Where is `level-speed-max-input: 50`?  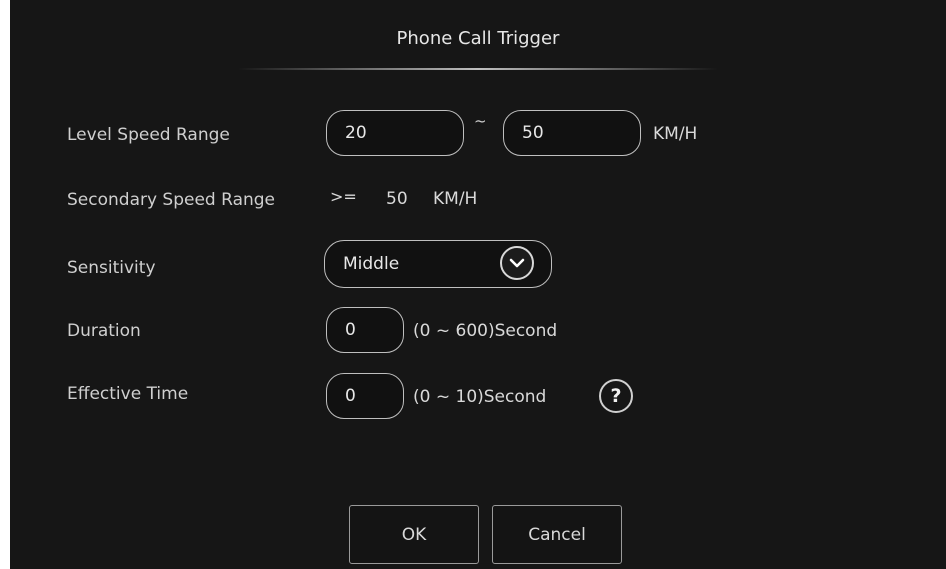 level-speed-max-input: 50 is located at coordinates (572, 133).